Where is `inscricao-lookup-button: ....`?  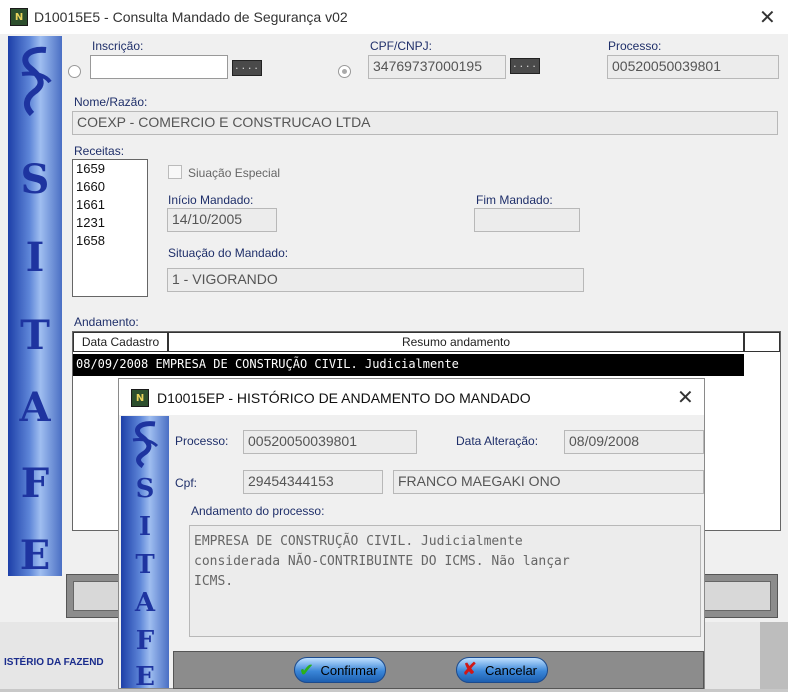
inscricao-lookup-button: .... is located at coordinates (247, 68).